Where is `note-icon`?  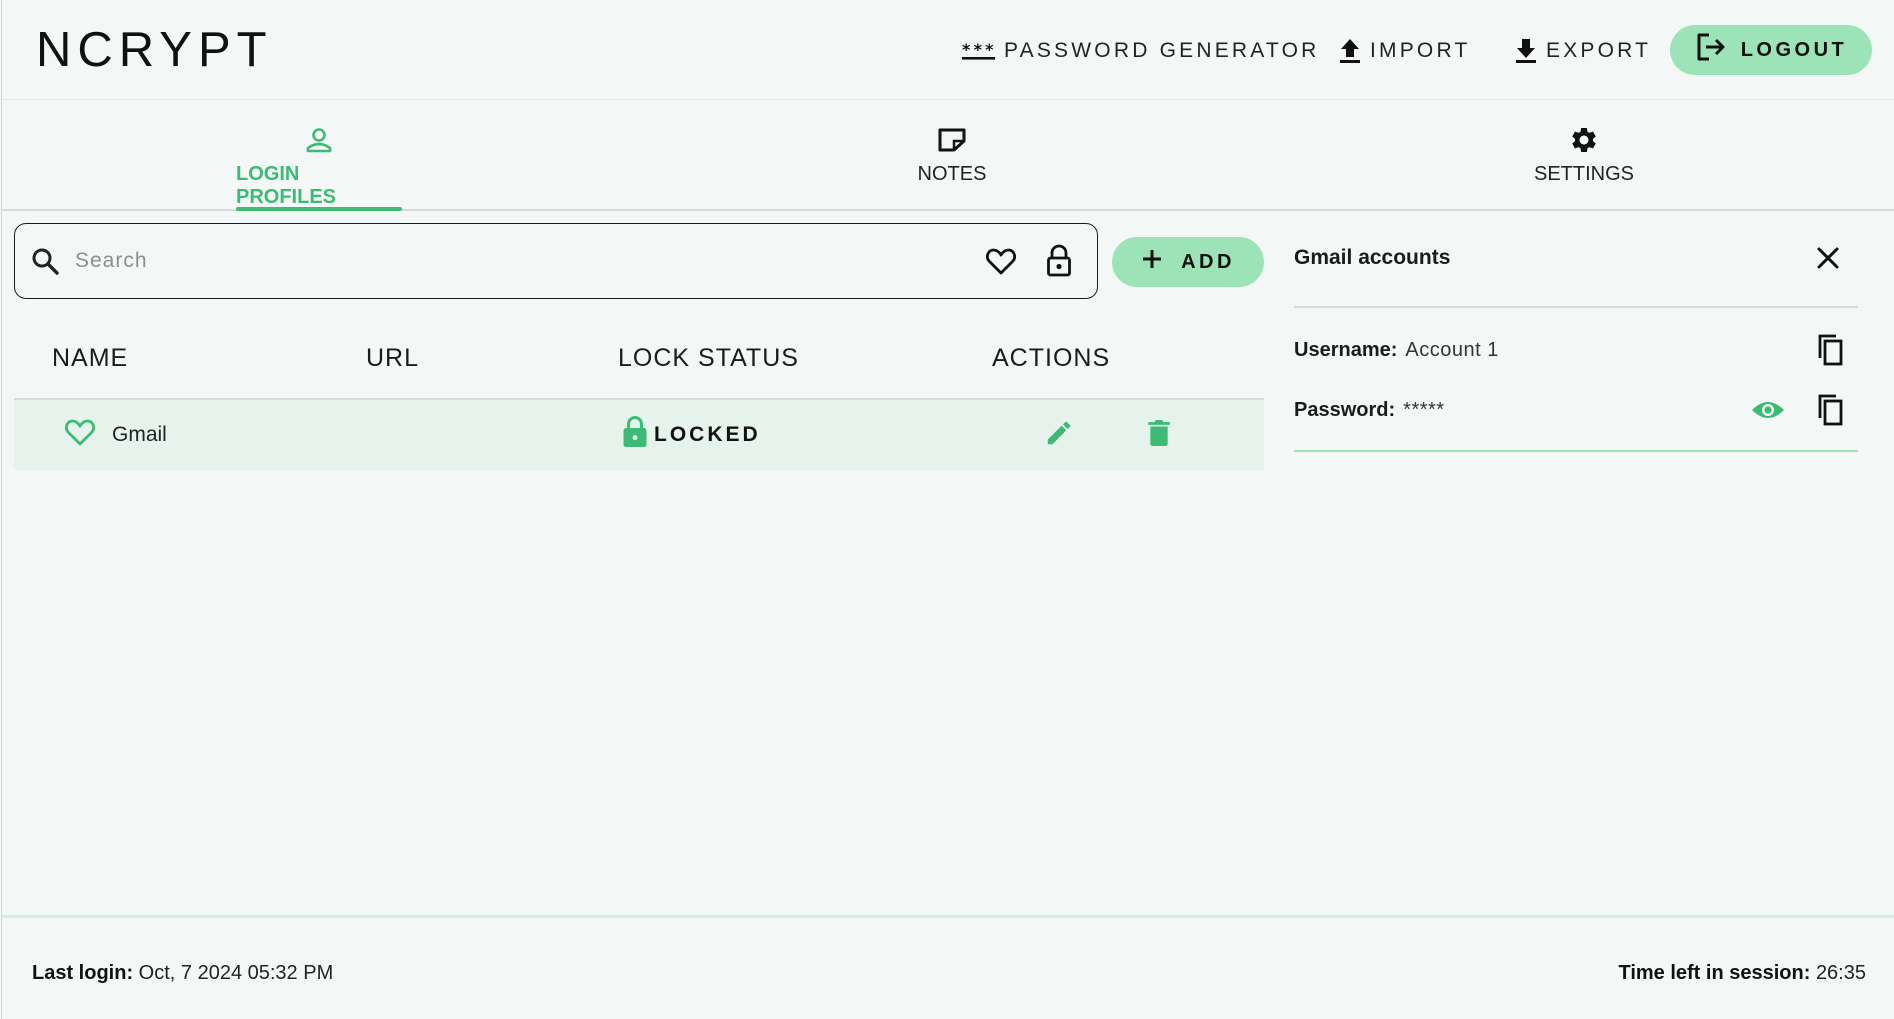 note-icon is located at coordinates (952, 140).